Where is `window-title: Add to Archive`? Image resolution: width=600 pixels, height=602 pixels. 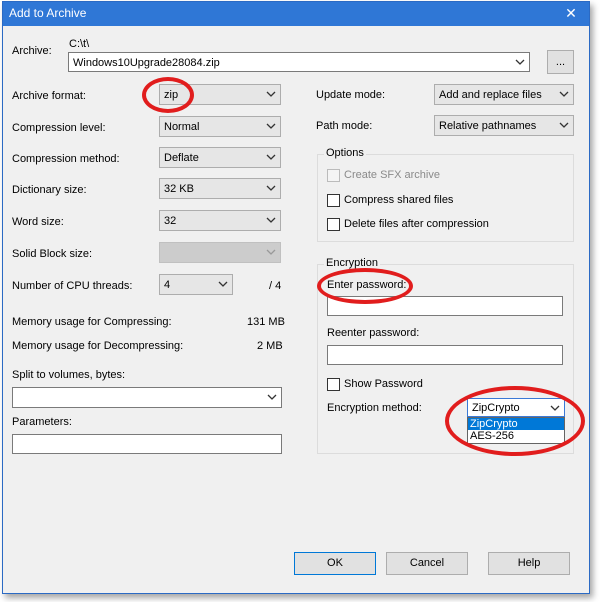 window-title: Add to Archive is located at coordinates (48, 13).